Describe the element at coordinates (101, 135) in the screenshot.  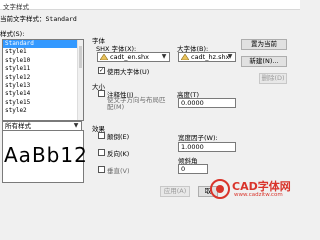
I see `upside-down-checkbox` at that location.